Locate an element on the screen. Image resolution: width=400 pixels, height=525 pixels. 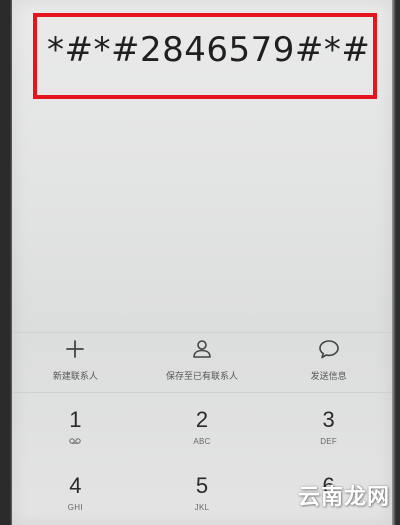
key-letters is located at coordinates (75, 441).